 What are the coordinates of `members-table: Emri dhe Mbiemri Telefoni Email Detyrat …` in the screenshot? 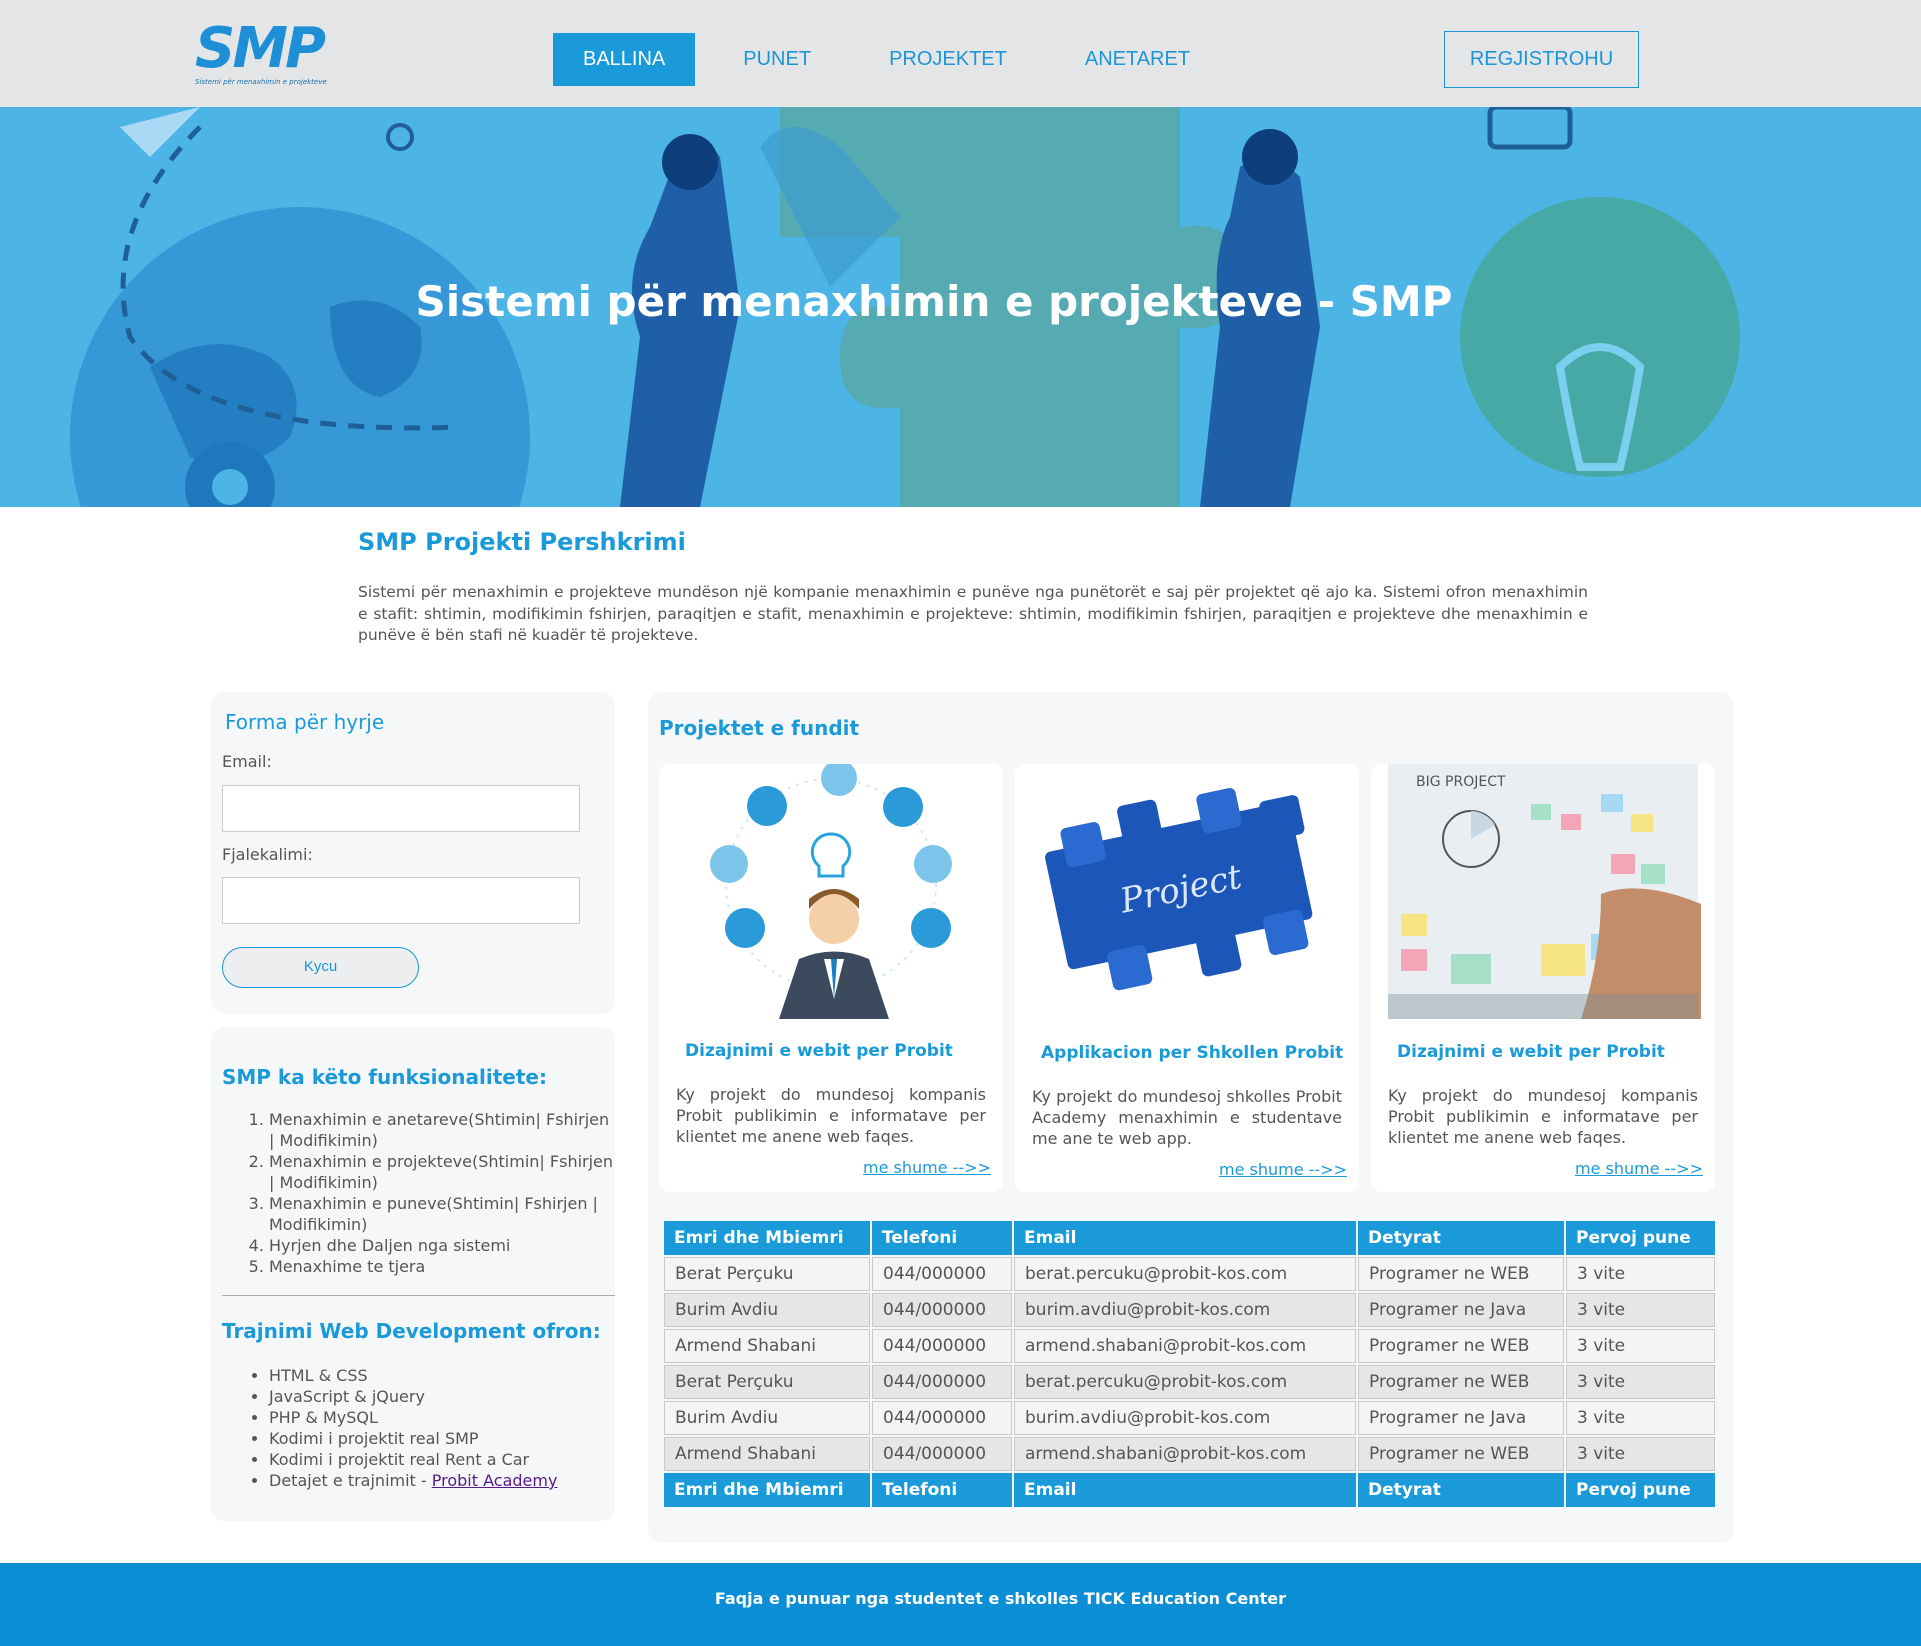 It's located at (1189, 1364).